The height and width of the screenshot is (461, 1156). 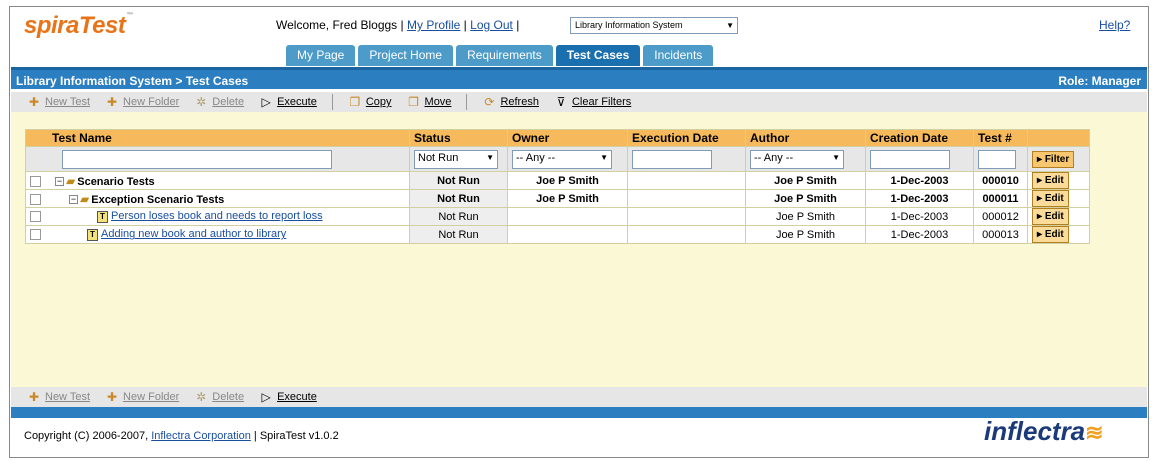 I want to click on tab-incidents: Incidents, so click(x=678, y=55).